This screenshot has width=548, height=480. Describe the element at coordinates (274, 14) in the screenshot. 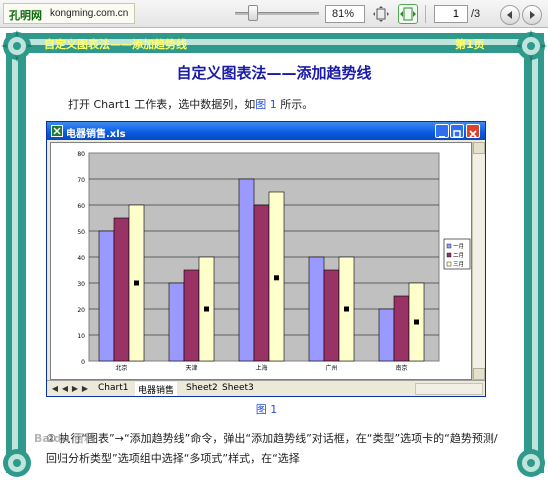

I see `viewer-toolbar: 孔明网 kongming.com.cn 81% 1 /3` at that location.